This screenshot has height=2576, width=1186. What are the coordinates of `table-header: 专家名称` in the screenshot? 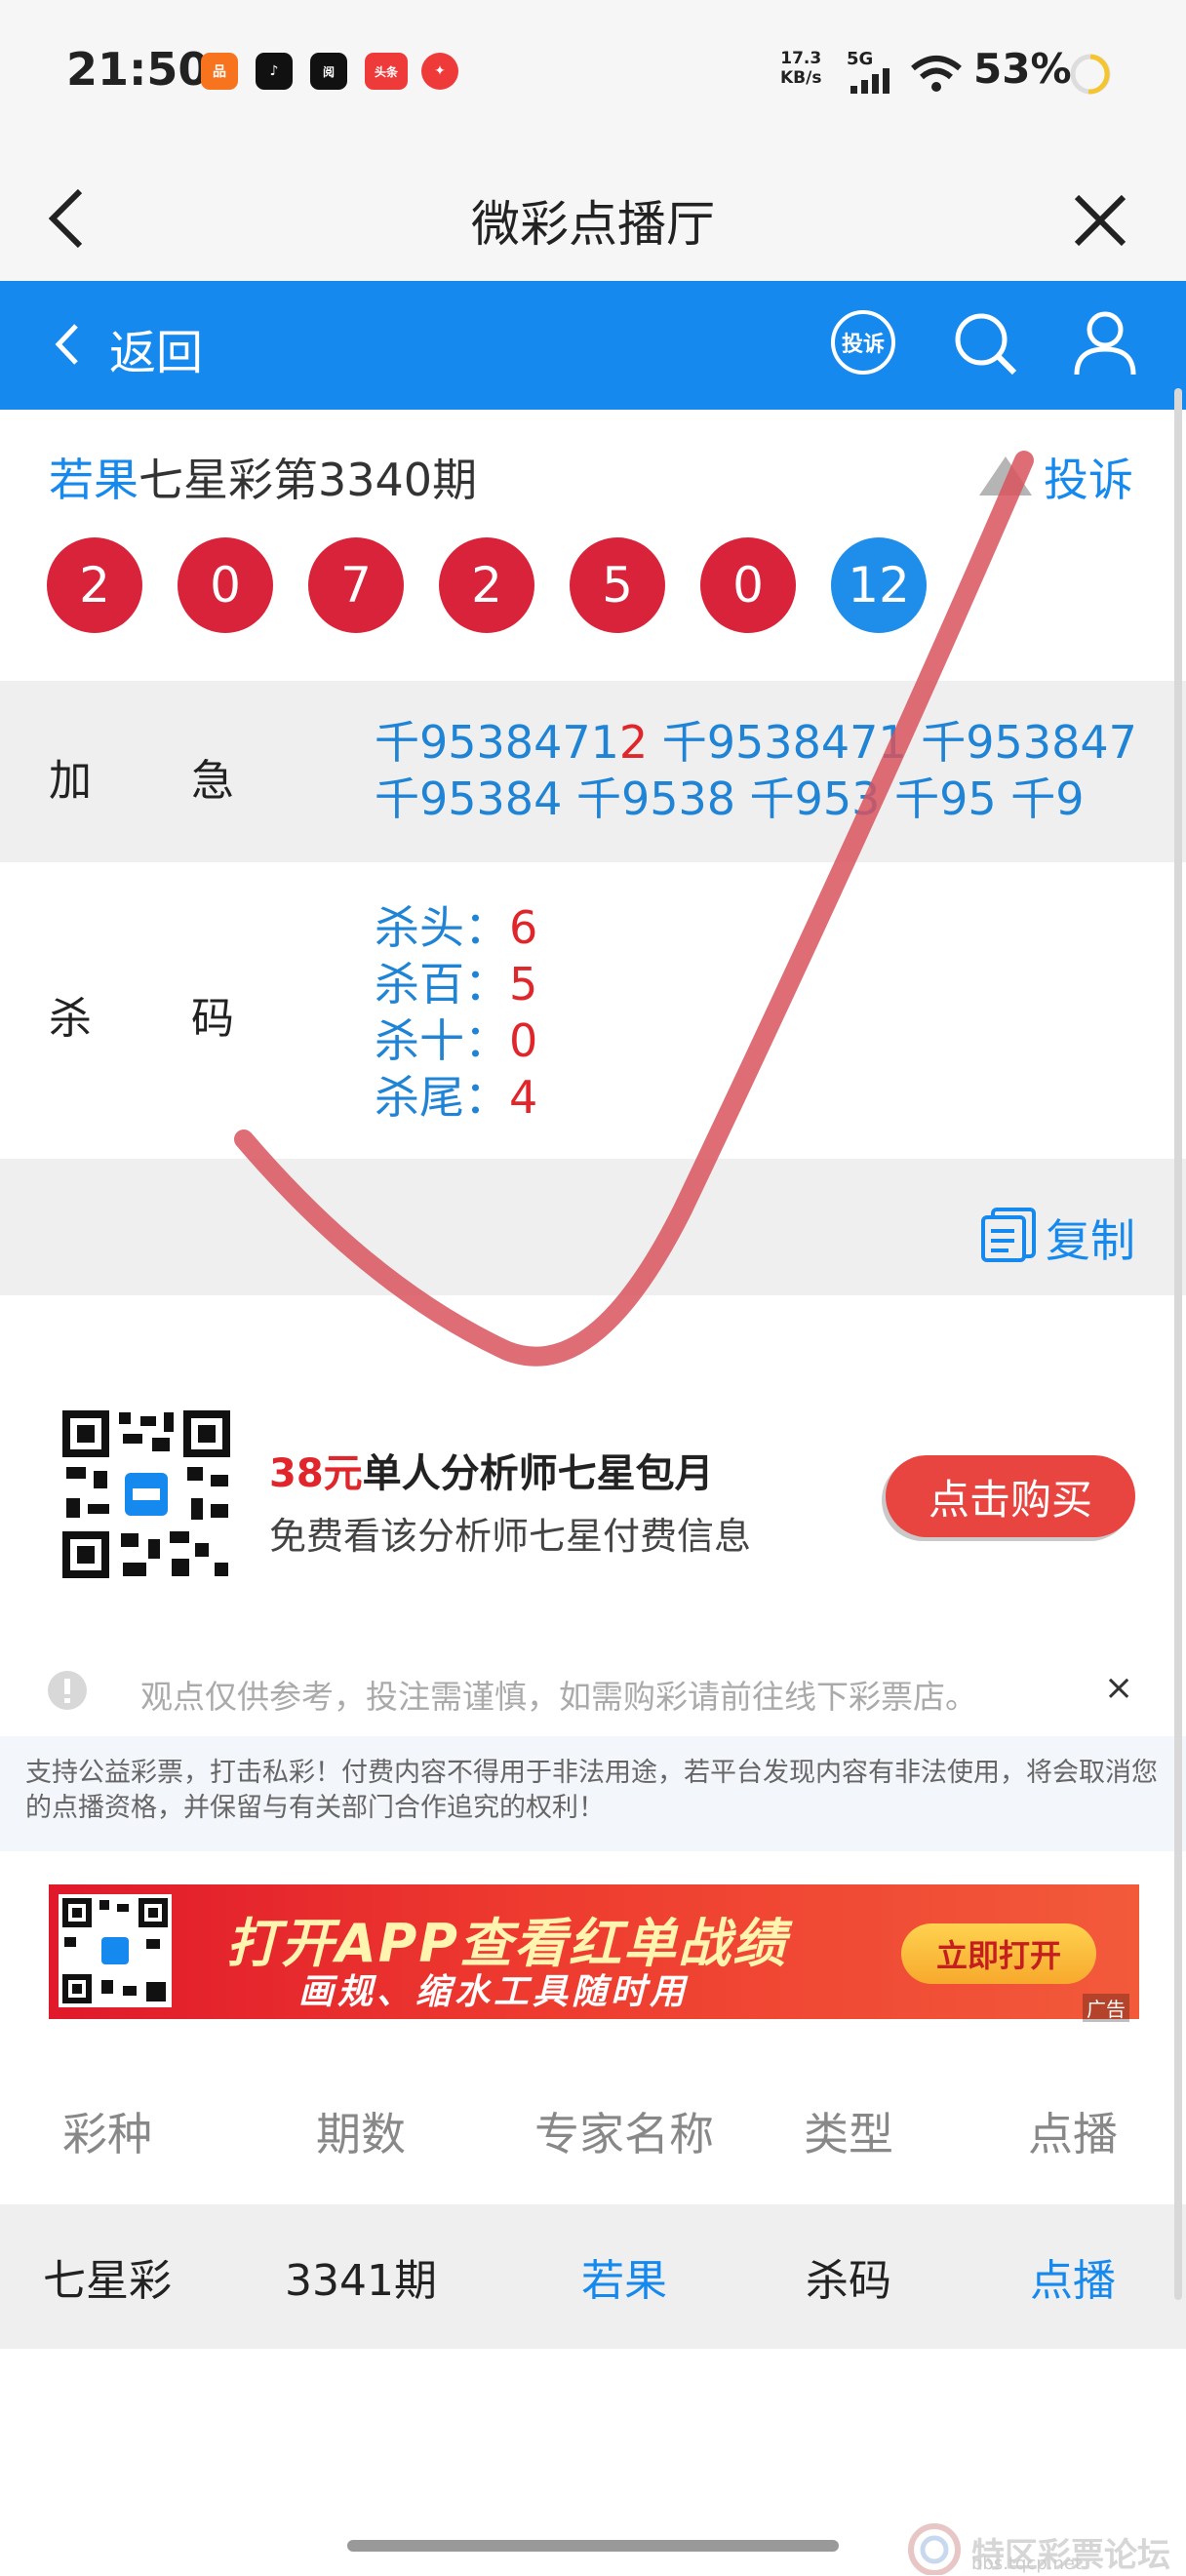 It's located at (624, 2134).